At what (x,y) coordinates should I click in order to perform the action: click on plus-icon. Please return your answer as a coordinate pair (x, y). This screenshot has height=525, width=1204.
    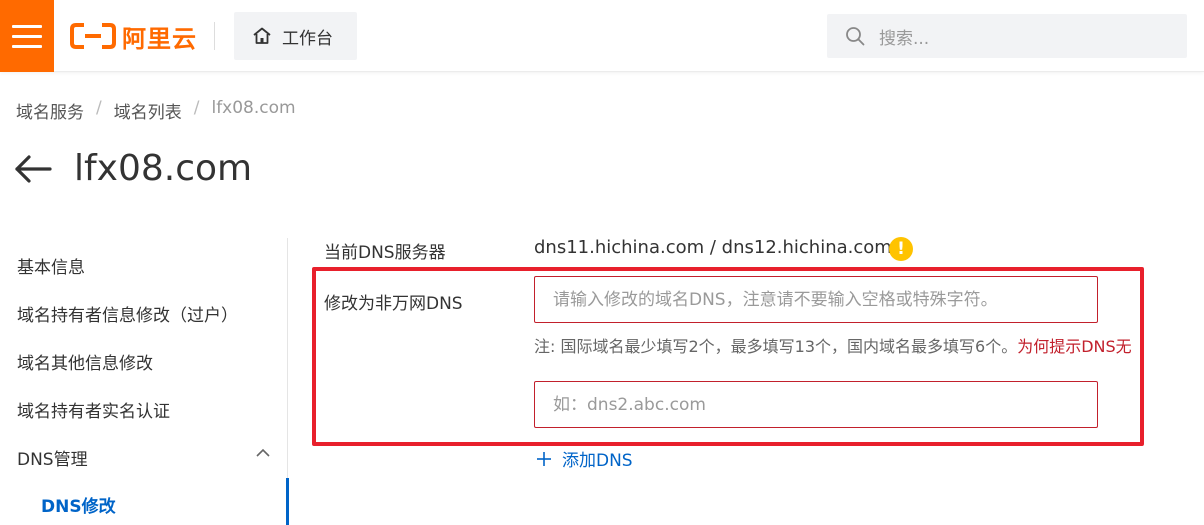
    Looking at the image, I should click on (544, 458).